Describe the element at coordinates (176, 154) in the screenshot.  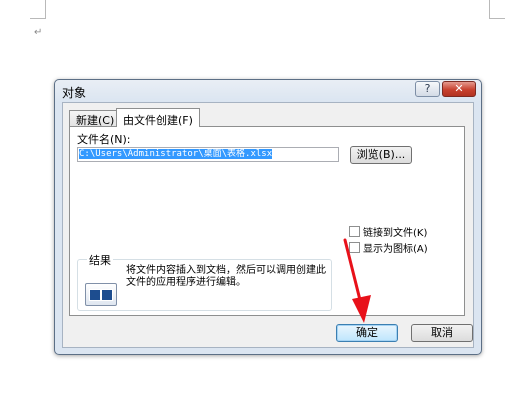
I see `file-path-value: C:\Users\Administrator\桌面\表格.xlsx` at that location.